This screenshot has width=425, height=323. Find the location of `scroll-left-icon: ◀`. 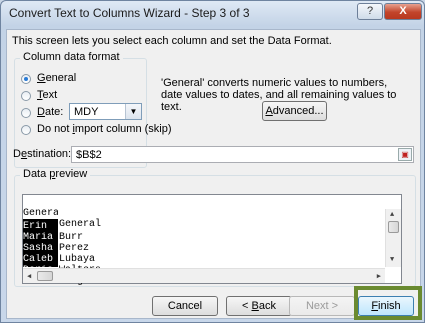

scroll-left-icon: ◀ is located at coordinates (29, 277).